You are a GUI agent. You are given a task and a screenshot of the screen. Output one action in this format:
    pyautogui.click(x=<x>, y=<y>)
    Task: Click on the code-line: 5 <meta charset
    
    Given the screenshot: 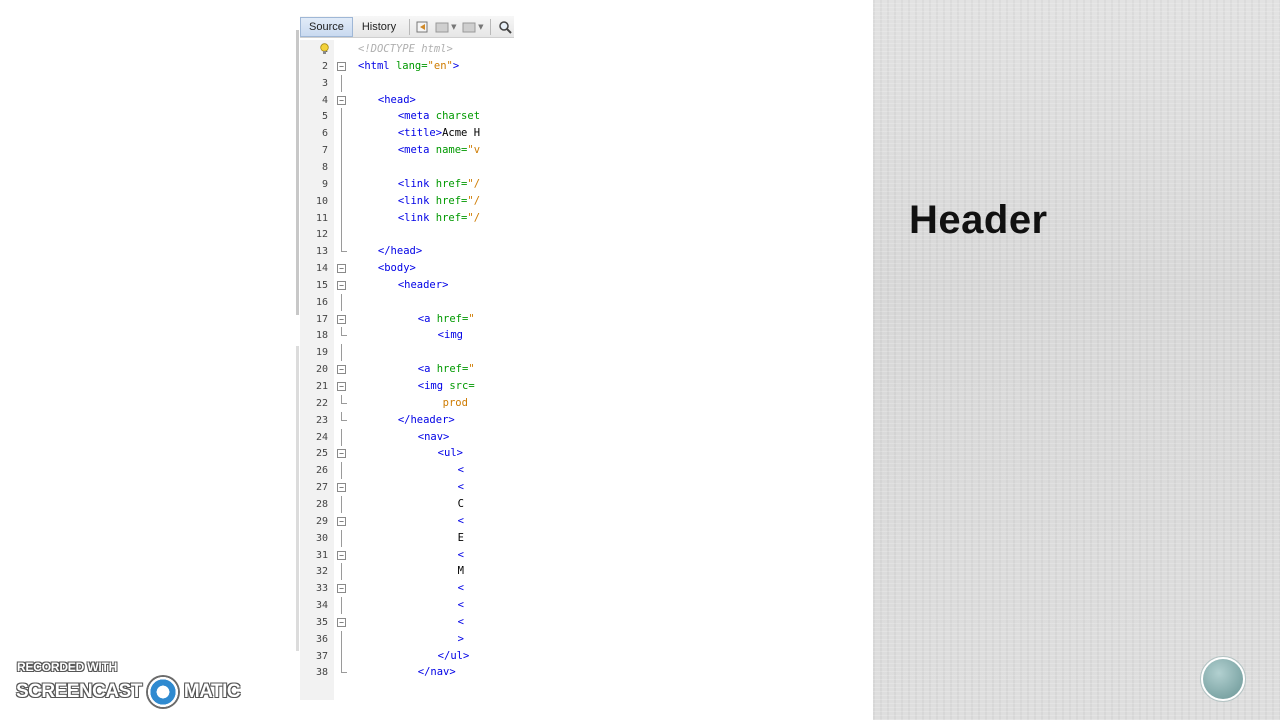 What is the action you would take?
    pyautogui.click(x=405, y=117)
    